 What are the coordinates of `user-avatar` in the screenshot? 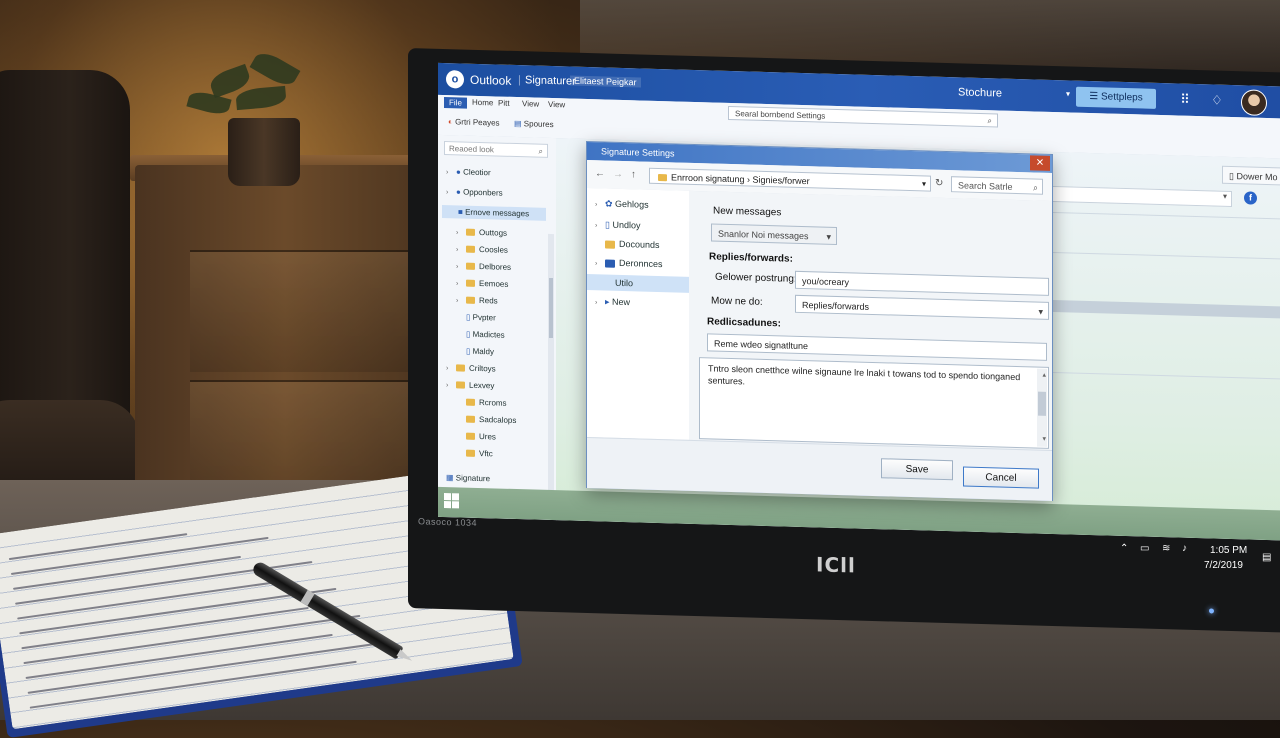 It's located at (1254, 102).